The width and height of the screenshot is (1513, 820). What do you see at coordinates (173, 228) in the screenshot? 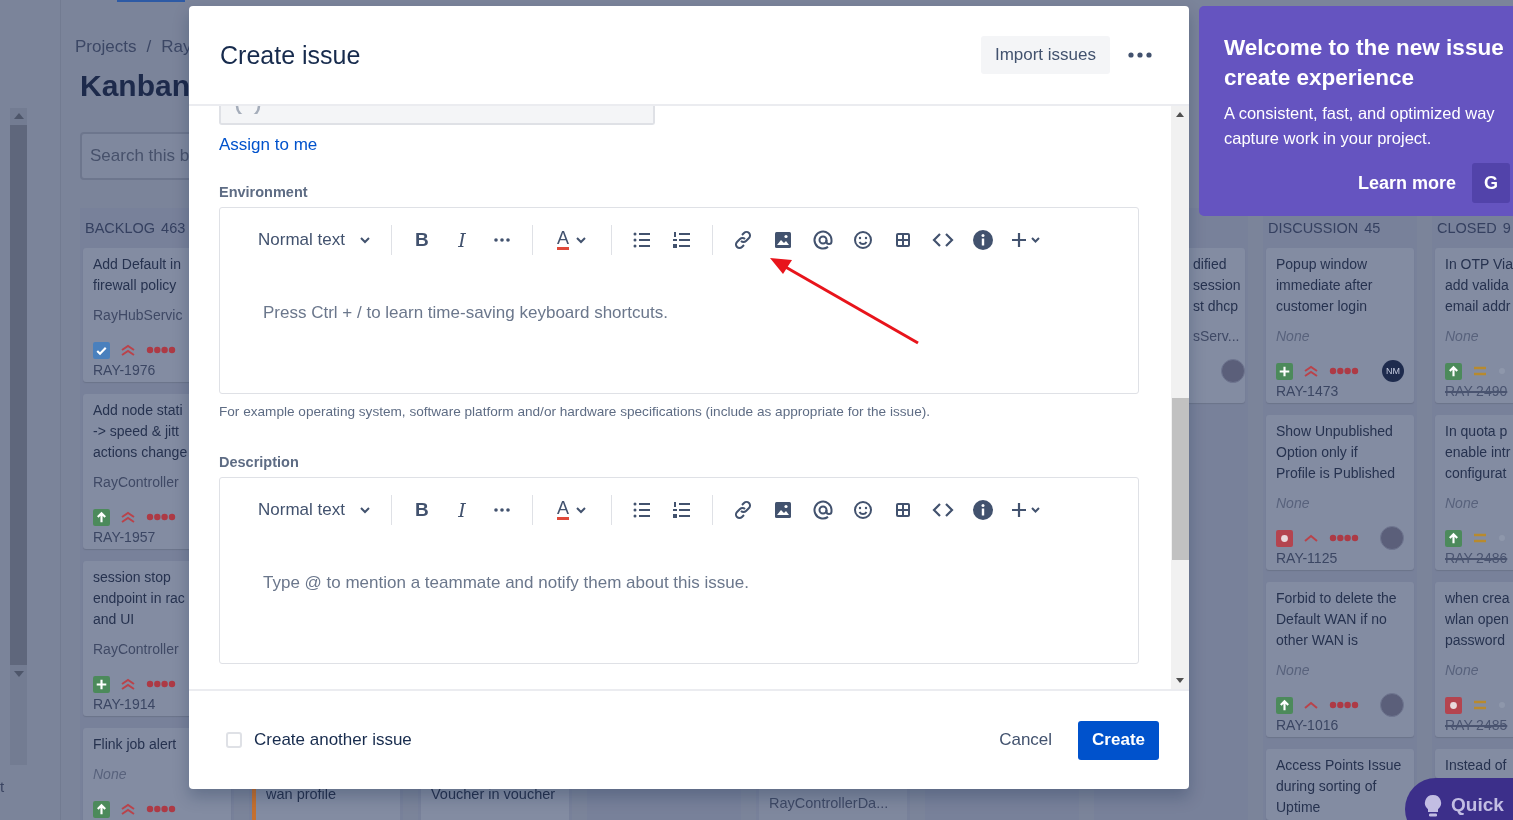
I see `column-count: 463` at bounding box center [173, 228].